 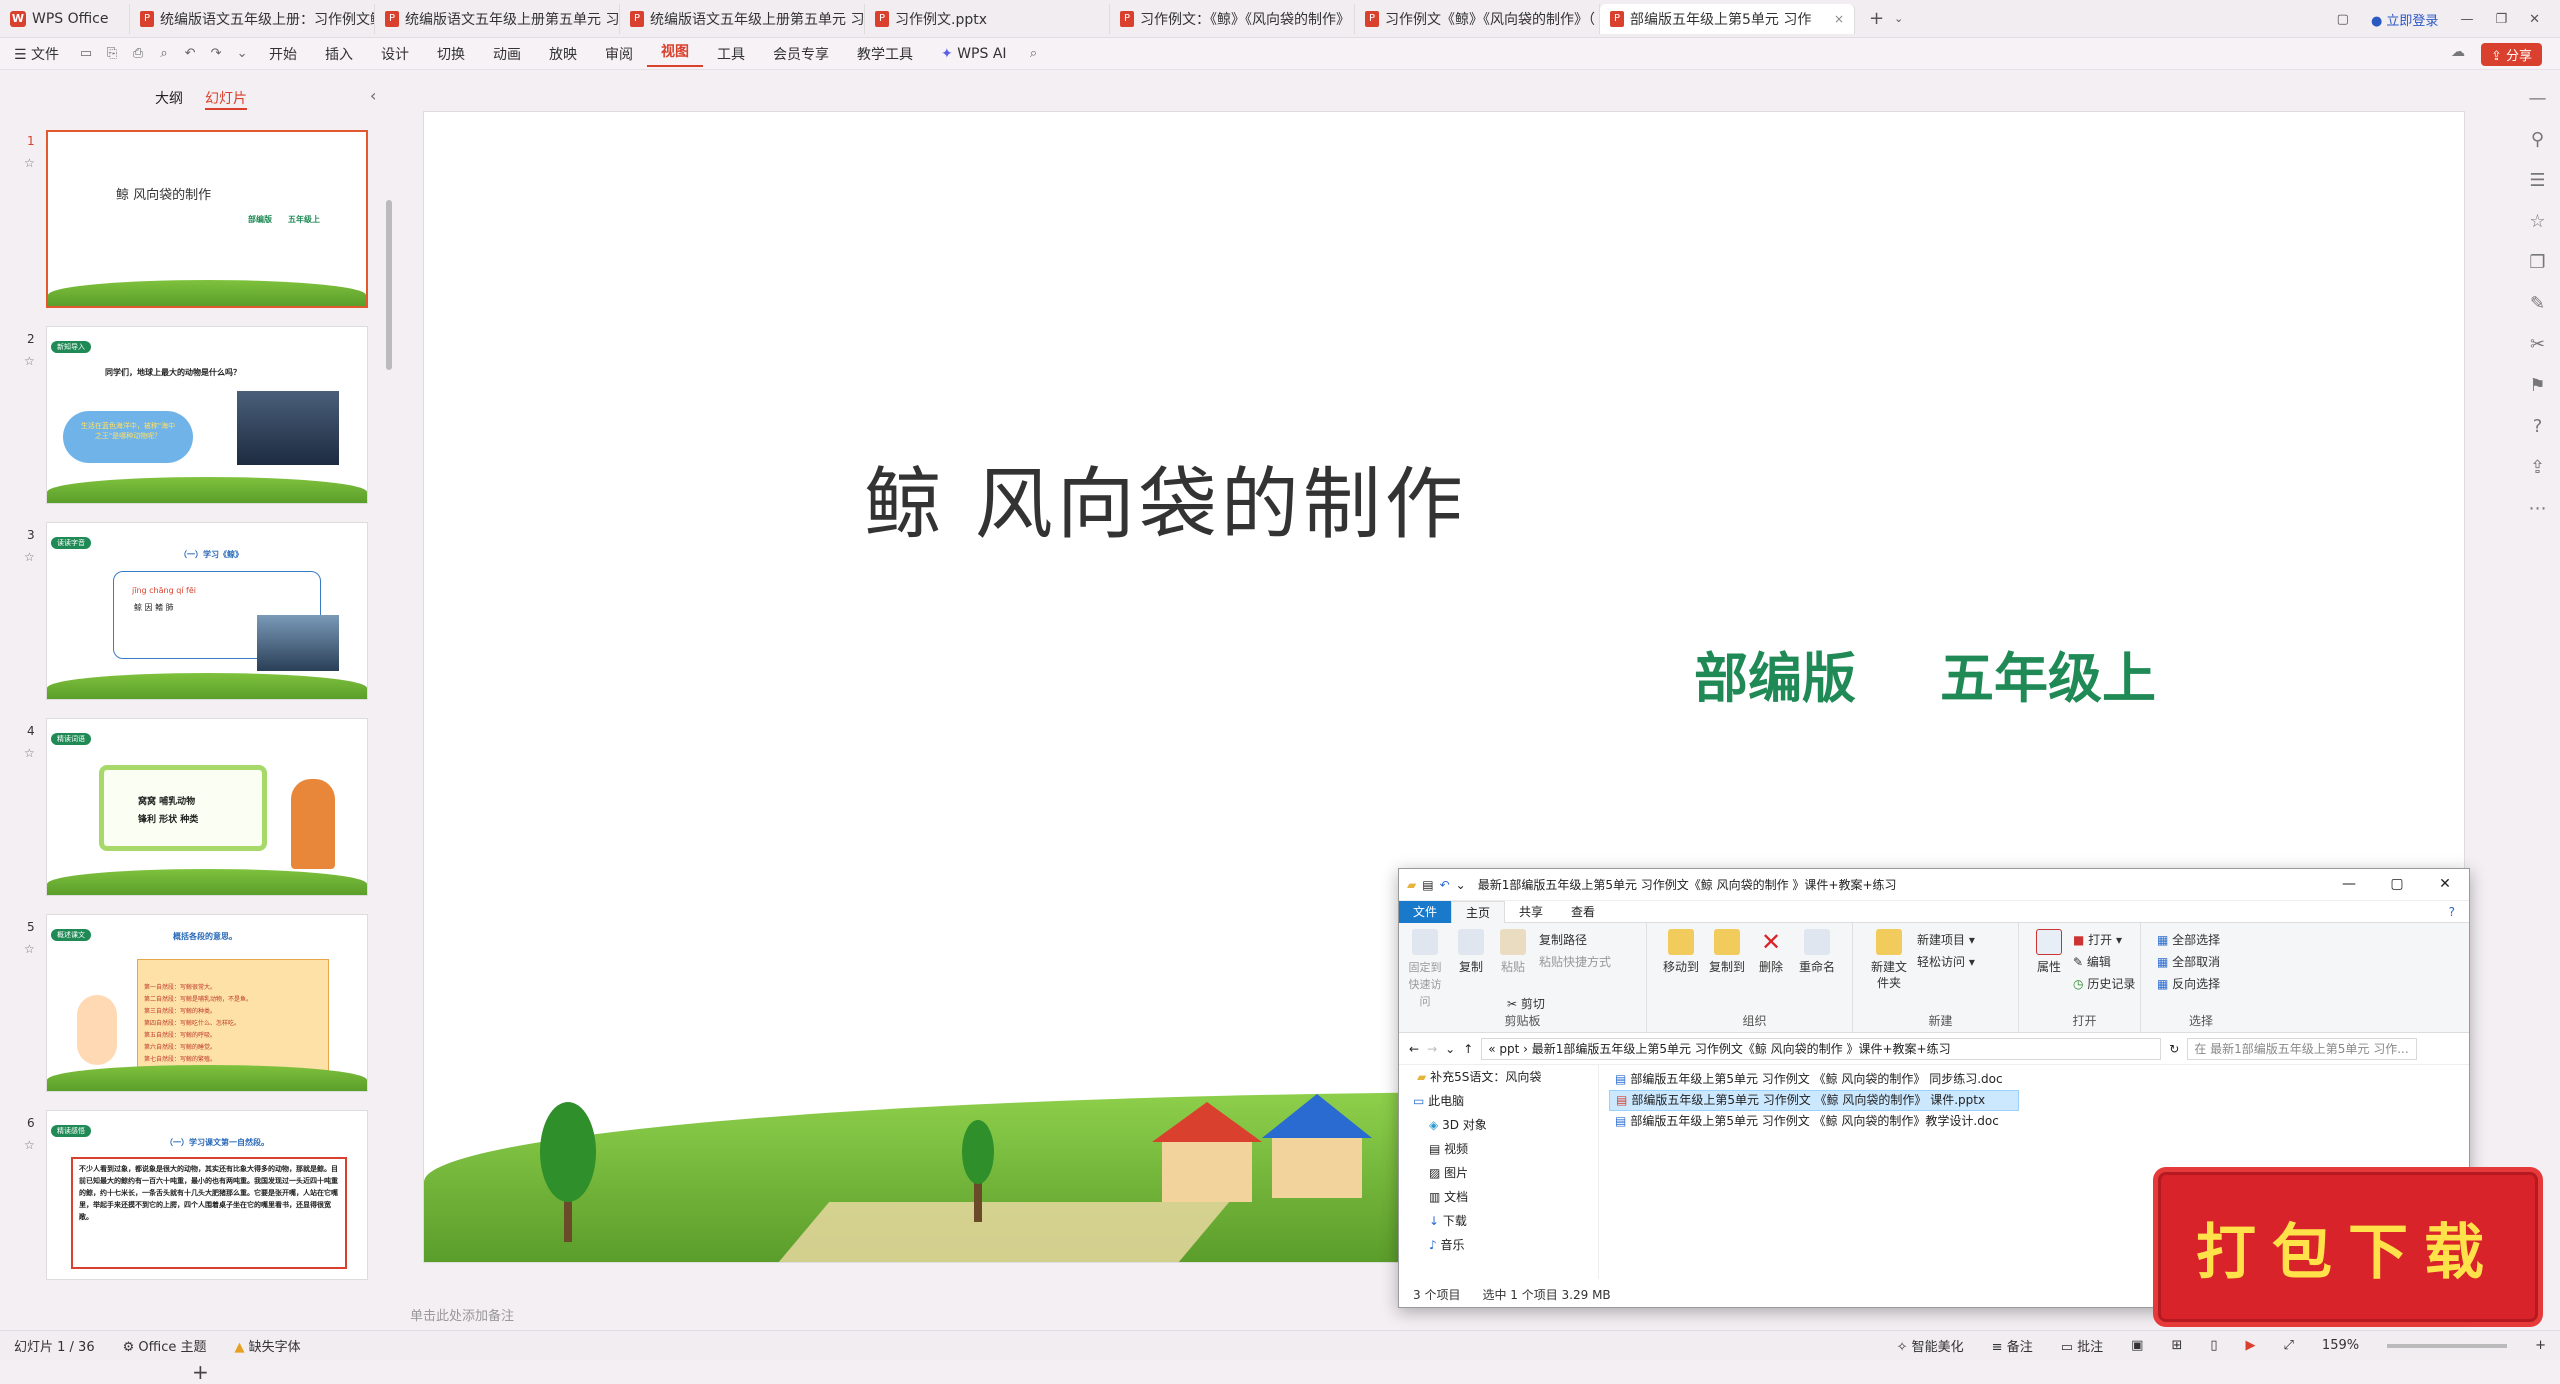 What do you see at coordinates (339, 54) in the screenshot?
I see `menu-insert: 插入` at bounding box center [339, 54].